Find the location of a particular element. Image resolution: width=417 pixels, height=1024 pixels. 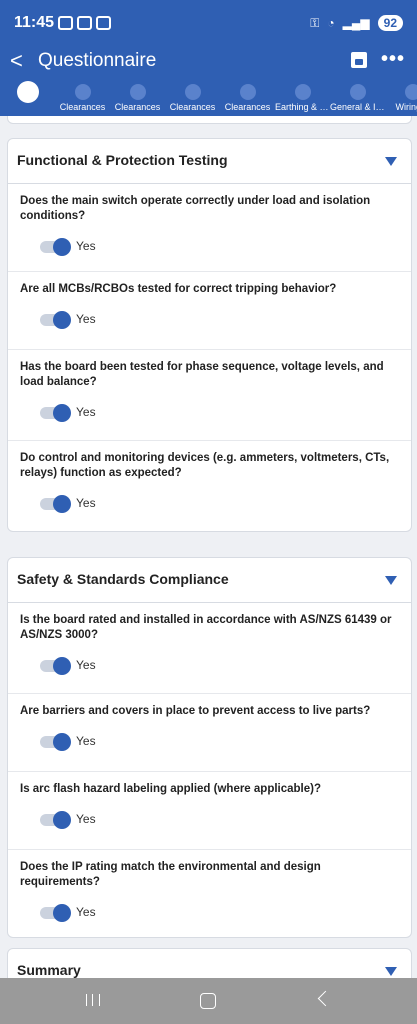

section-header: Summary is located at coordinates (209, 963).